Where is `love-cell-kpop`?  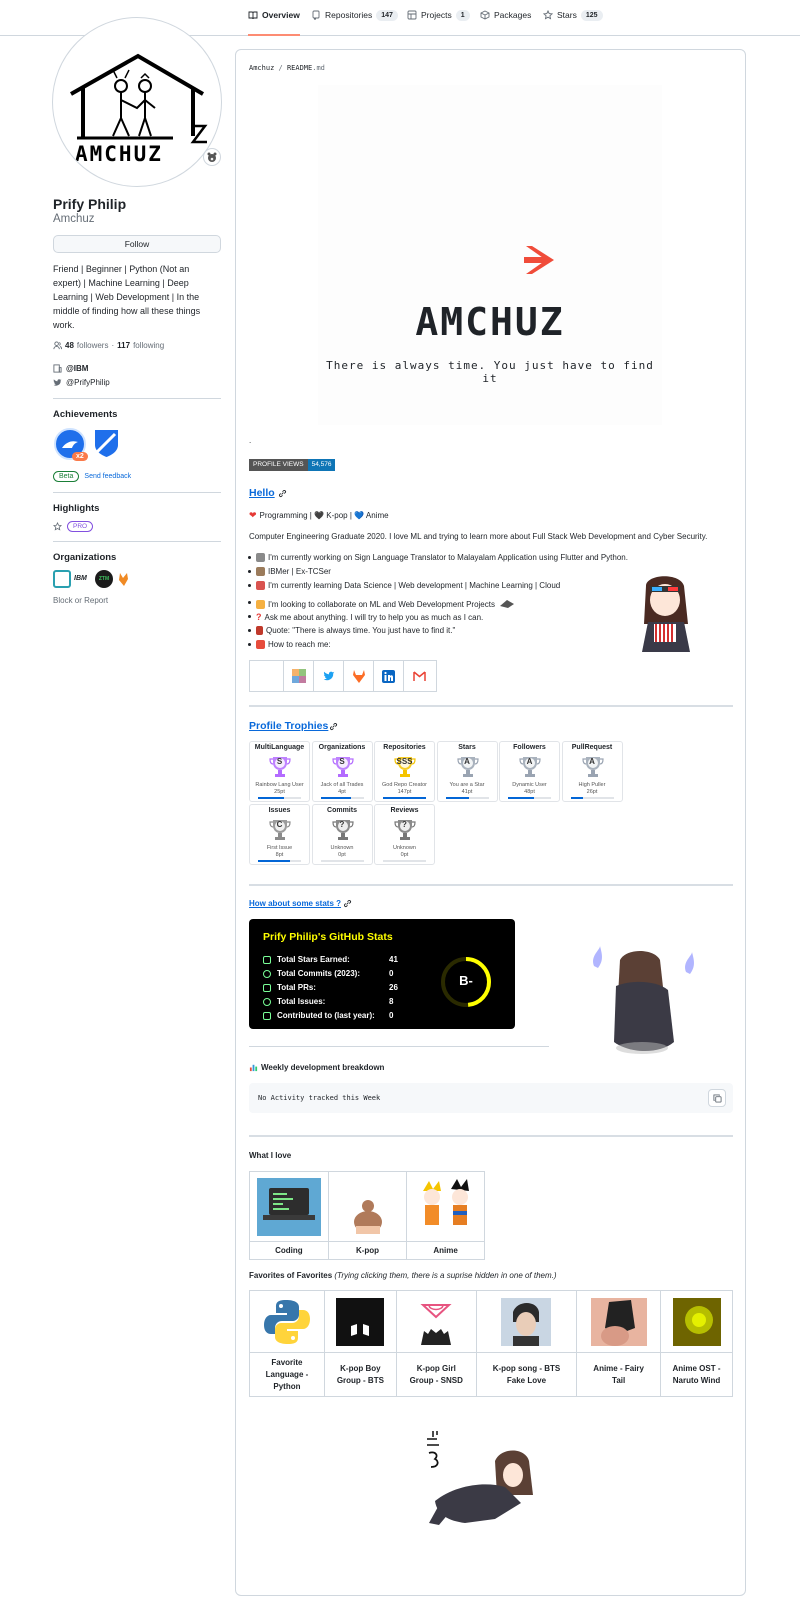 love-cell-kpop is located at coordinates (367, 1206).